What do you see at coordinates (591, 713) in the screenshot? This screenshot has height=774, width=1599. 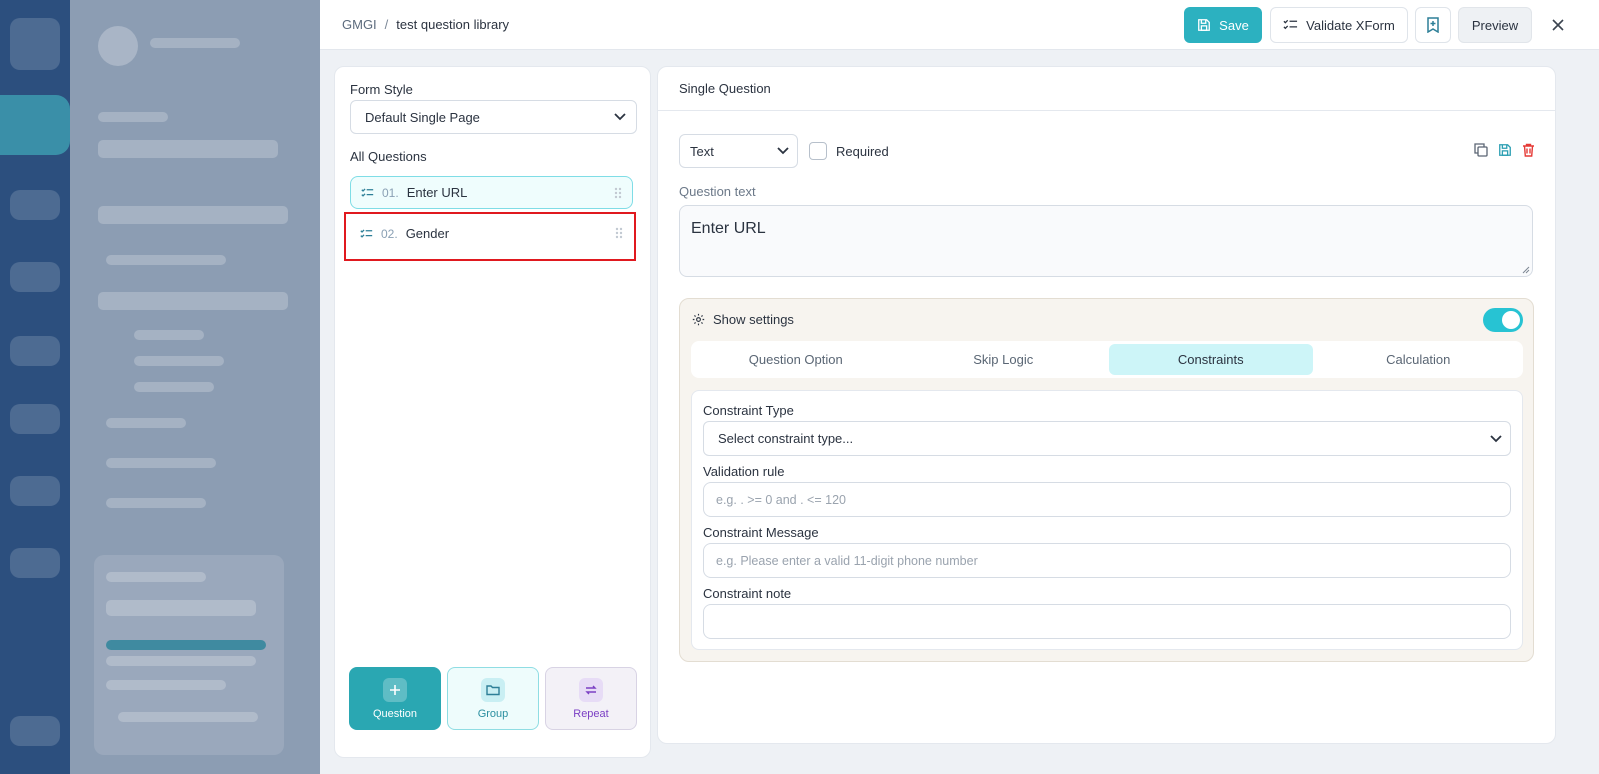 I see `add-repeat-label: Repeat` at bounding box center [591, 713].